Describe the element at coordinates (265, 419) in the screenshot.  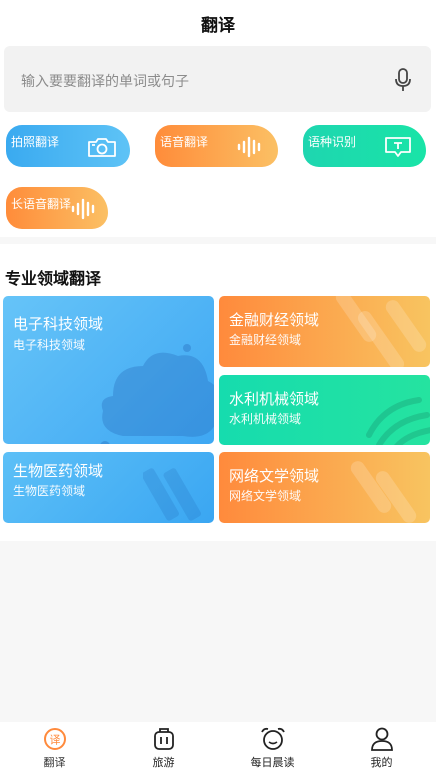
I see `domain-card-subtitle: 水利机械领域` at that location.